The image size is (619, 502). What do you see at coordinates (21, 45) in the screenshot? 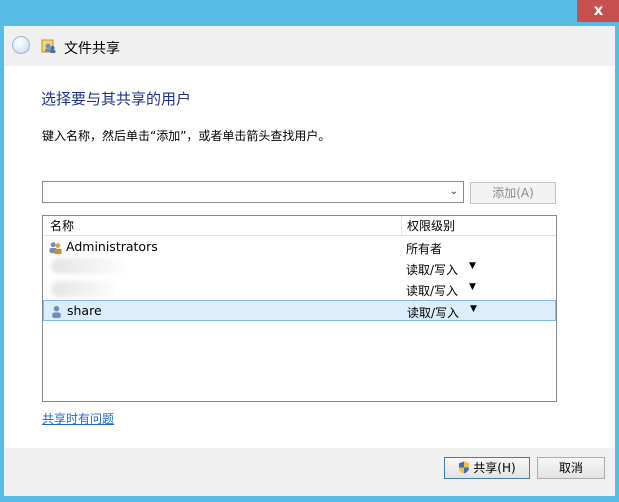
I see `back-button` at bounding box center [21, 45].